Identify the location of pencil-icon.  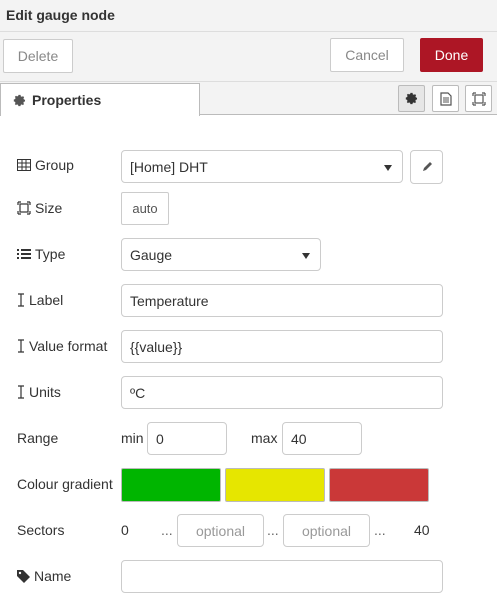
(427, 166).